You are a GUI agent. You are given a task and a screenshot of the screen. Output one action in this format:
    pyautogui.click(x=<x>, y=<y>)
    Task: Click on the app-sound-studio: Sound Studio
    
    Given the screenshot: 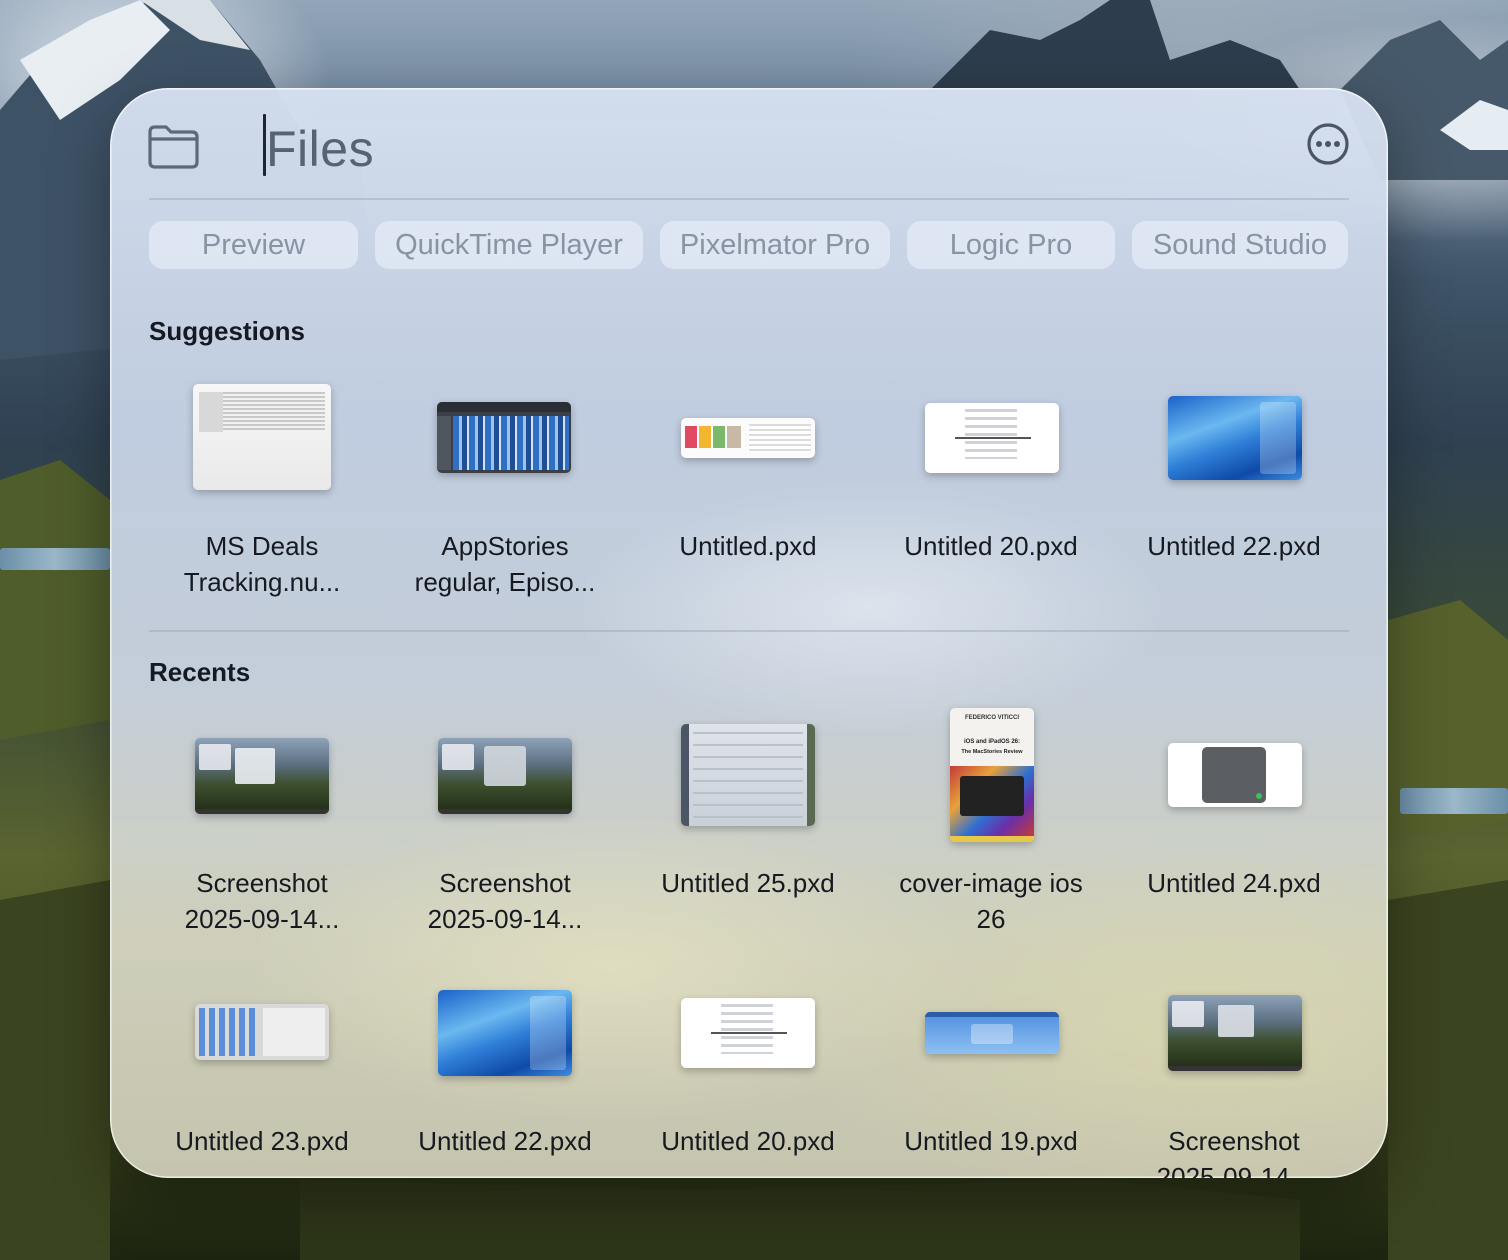 What is the action you would take?
    pyautogui.click(x=1240, y=245)
    